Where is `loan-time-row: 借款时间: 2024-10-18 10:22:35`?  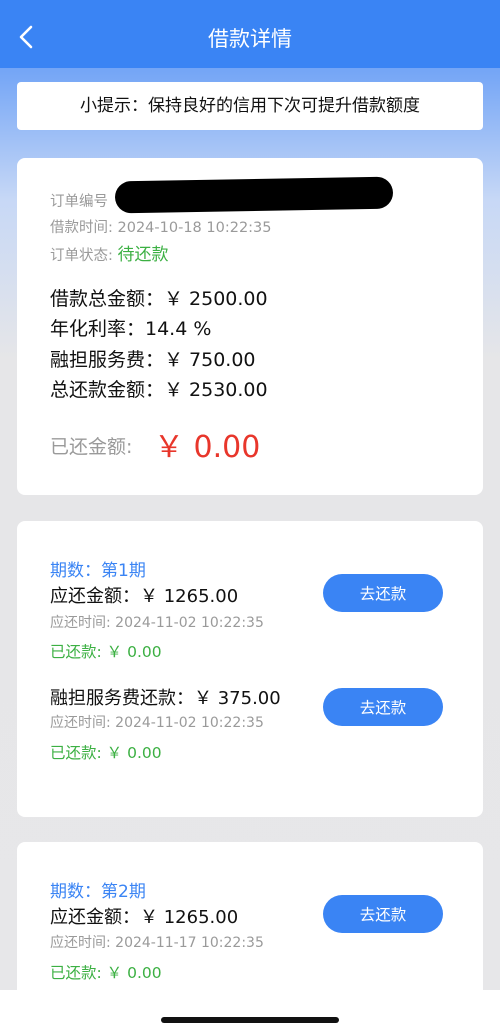
loan-time-row: 借款时间: 2024-10-18 10:22:35 is located at coordinates (161, 226).